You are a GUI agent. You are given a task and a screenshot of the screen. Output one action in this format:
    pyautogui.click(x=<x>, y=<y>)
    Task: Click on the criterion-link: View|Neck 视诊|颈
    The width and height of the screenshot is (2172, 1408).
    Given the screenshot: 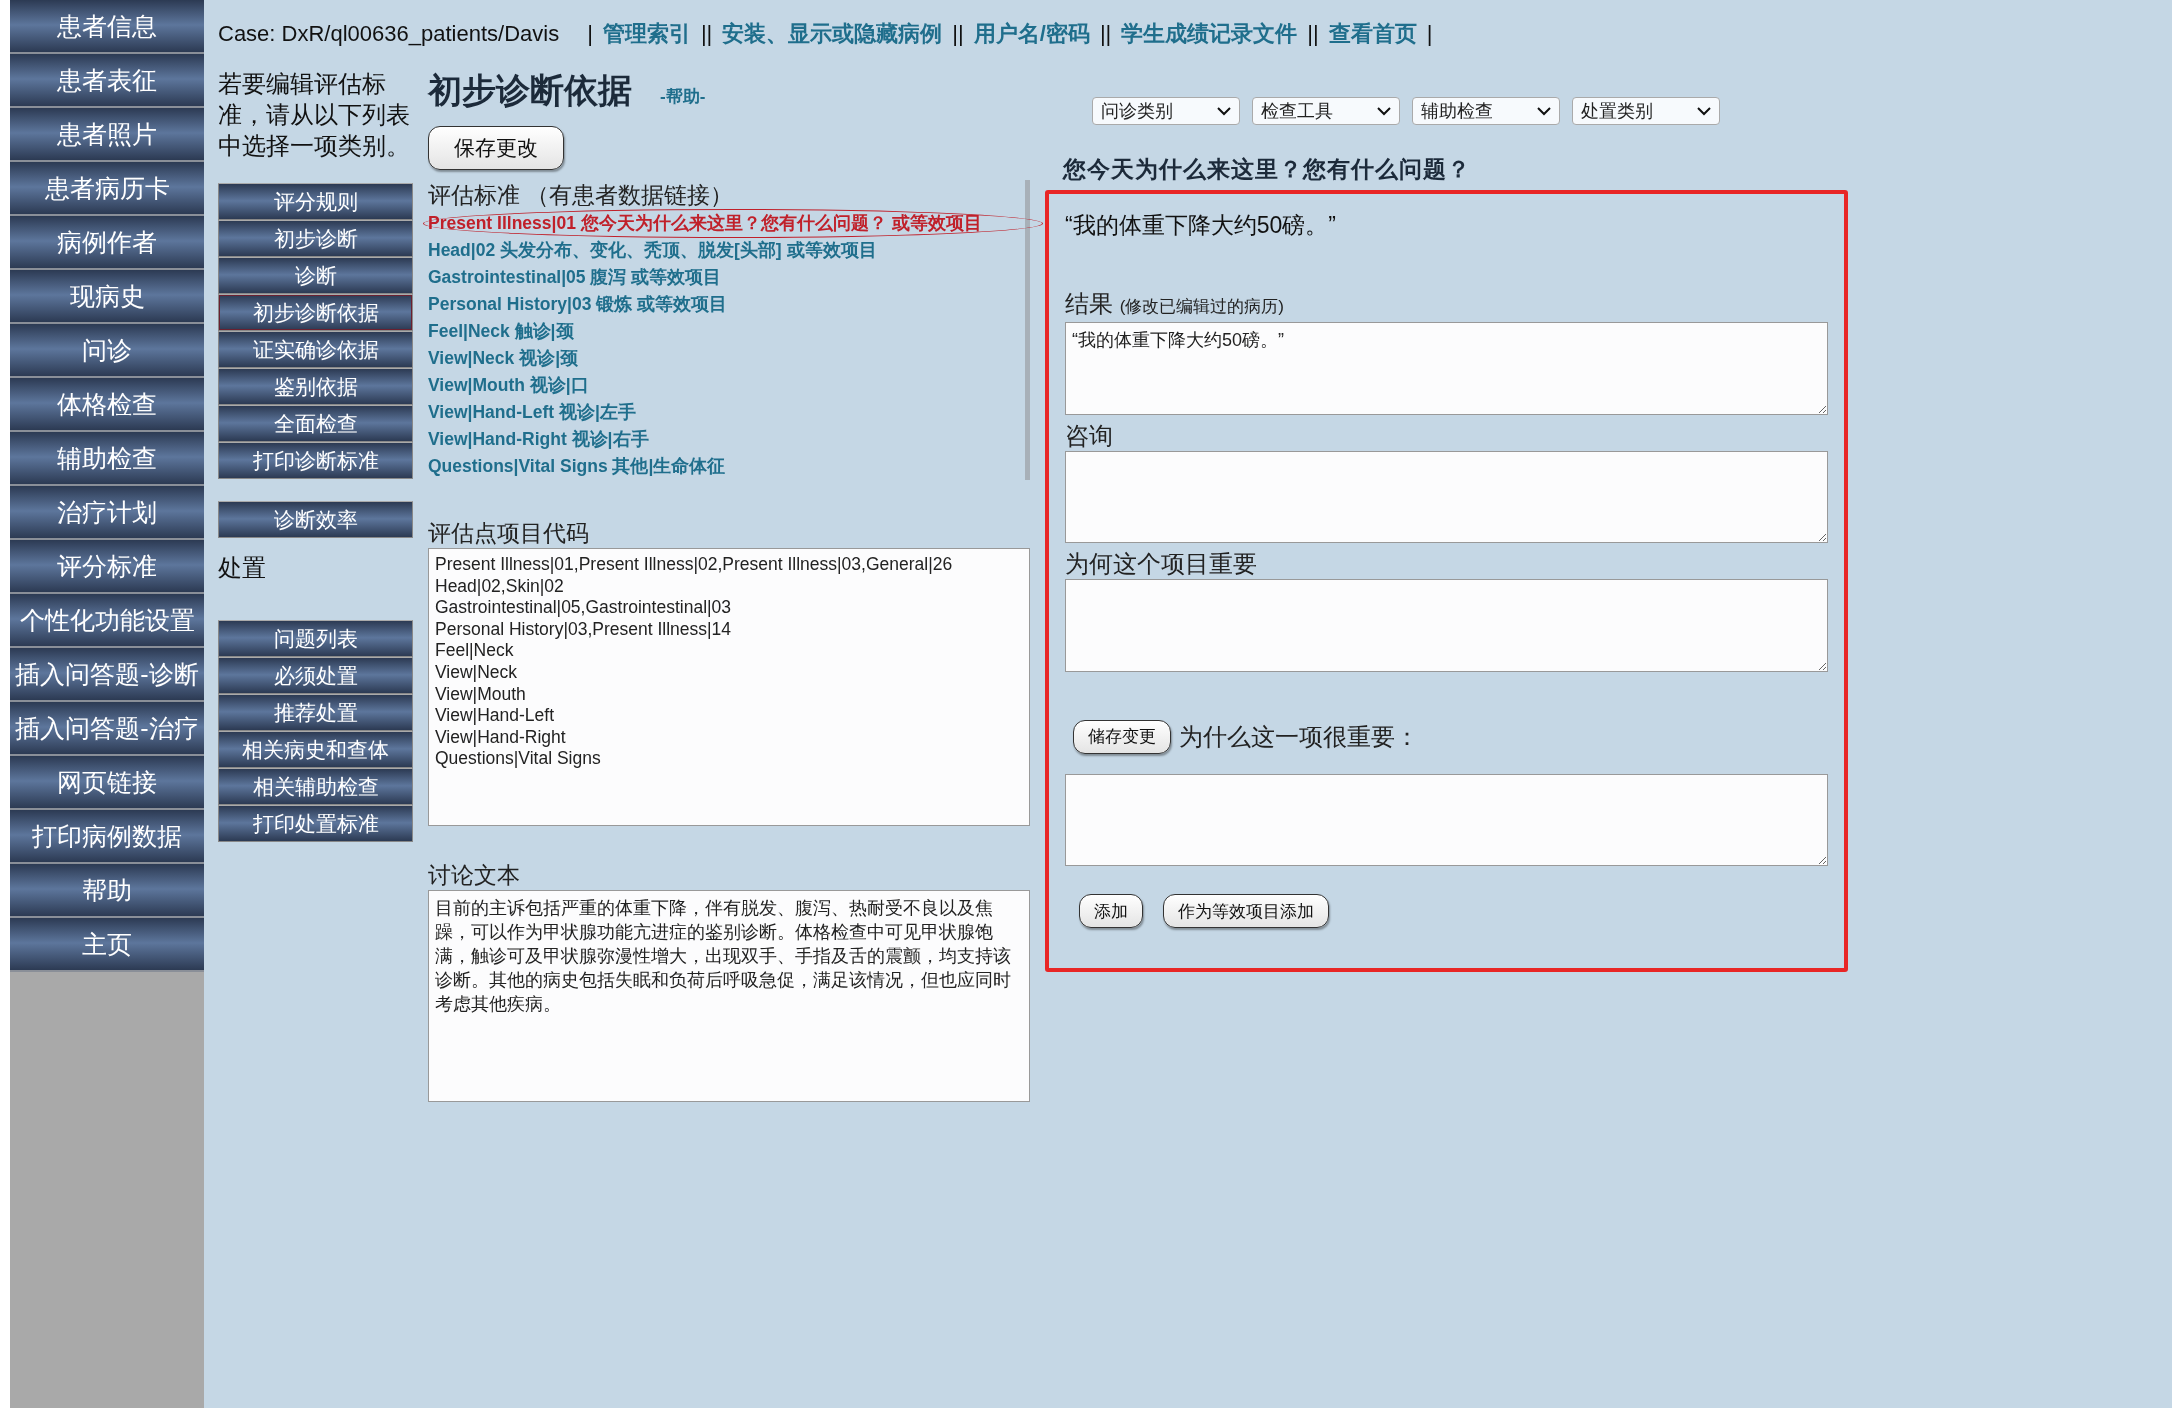 What is the action you would take?
    pyautogui.click(x=503, y=358)
    